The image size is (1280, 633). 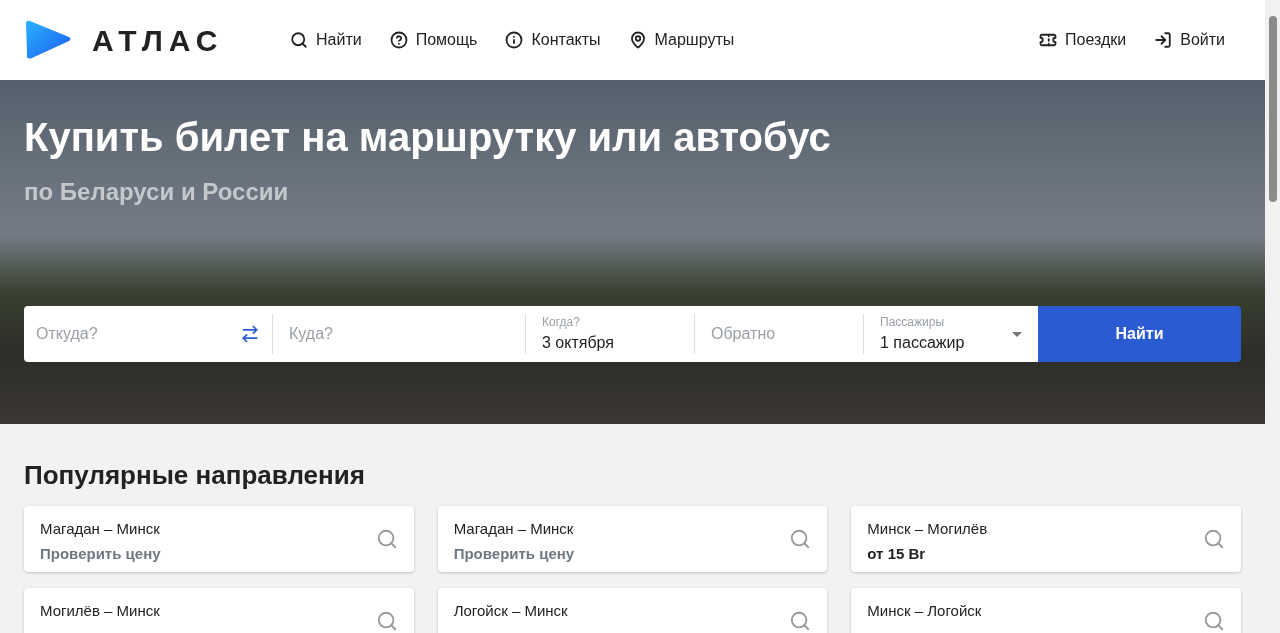 I want to click on passengers-select: Пассажиры 1 пассажир, so click(x=951, y=334).